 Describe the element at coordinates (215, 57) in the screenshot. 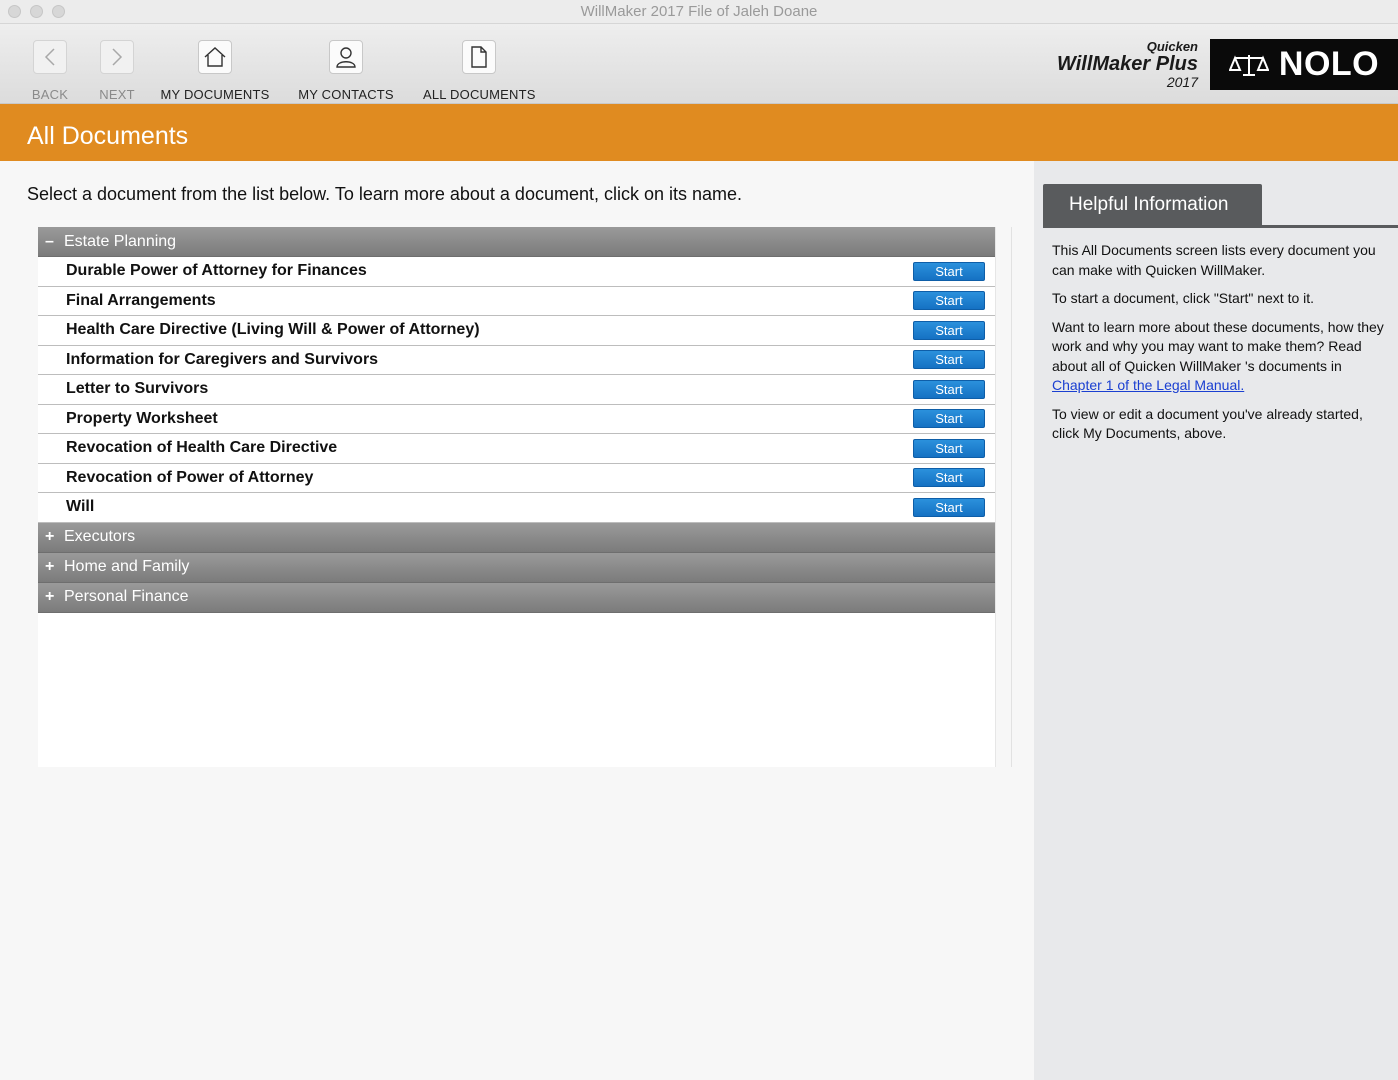

I see `home-icon` at that location.